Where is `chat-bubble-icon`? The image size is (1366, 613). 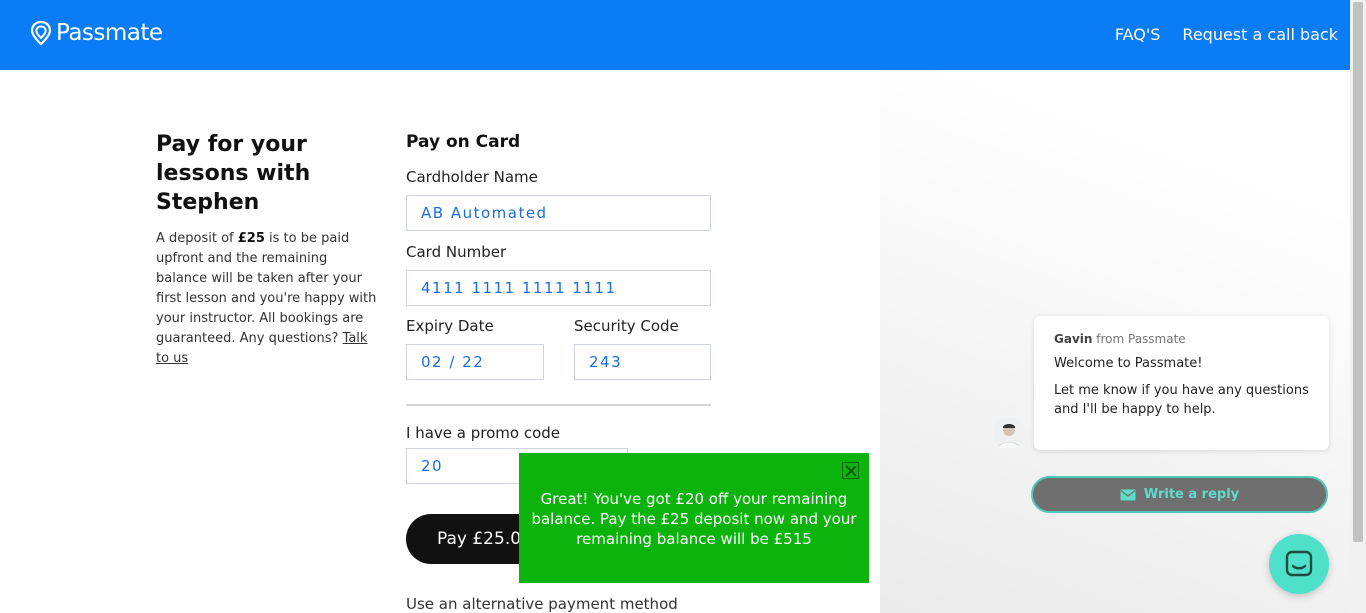
chat-bubble-icon is located at coordinates (1299, 563).